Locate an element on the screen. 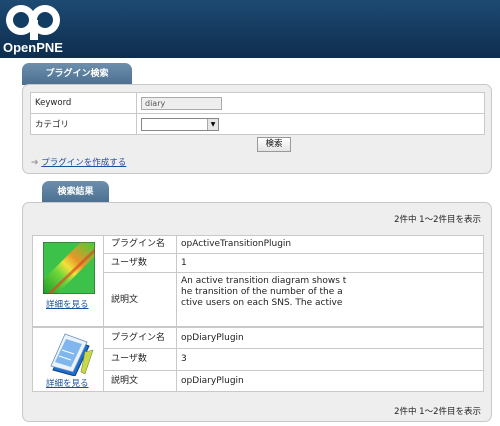 The height and width of the screenshot is (426, 500). plugin-name-value: opDiaryPlugin is located at coordinates (212, 338).